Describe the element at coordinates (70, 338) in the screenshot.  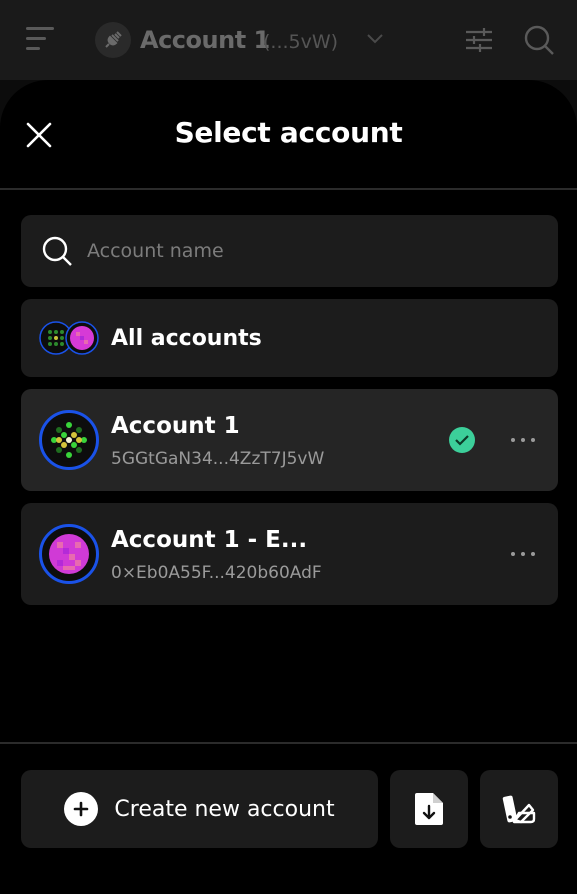
I see `all-accounts-avatar` at that location.